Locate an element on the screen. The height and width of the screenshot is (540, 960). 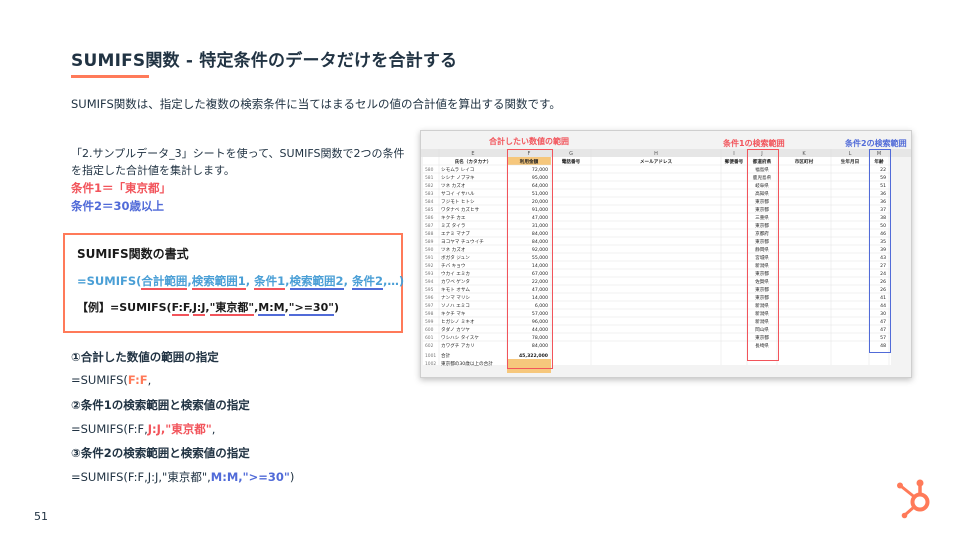
name-cell: ヒガシノ ミキオ is located at coordinates (458, 321).